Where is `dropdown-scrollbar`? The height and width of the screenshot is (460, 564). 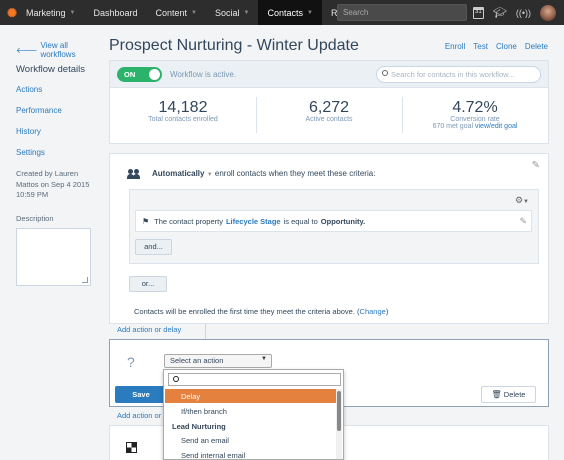 dropdown-scrollbar is located at coordinates (339, 424).